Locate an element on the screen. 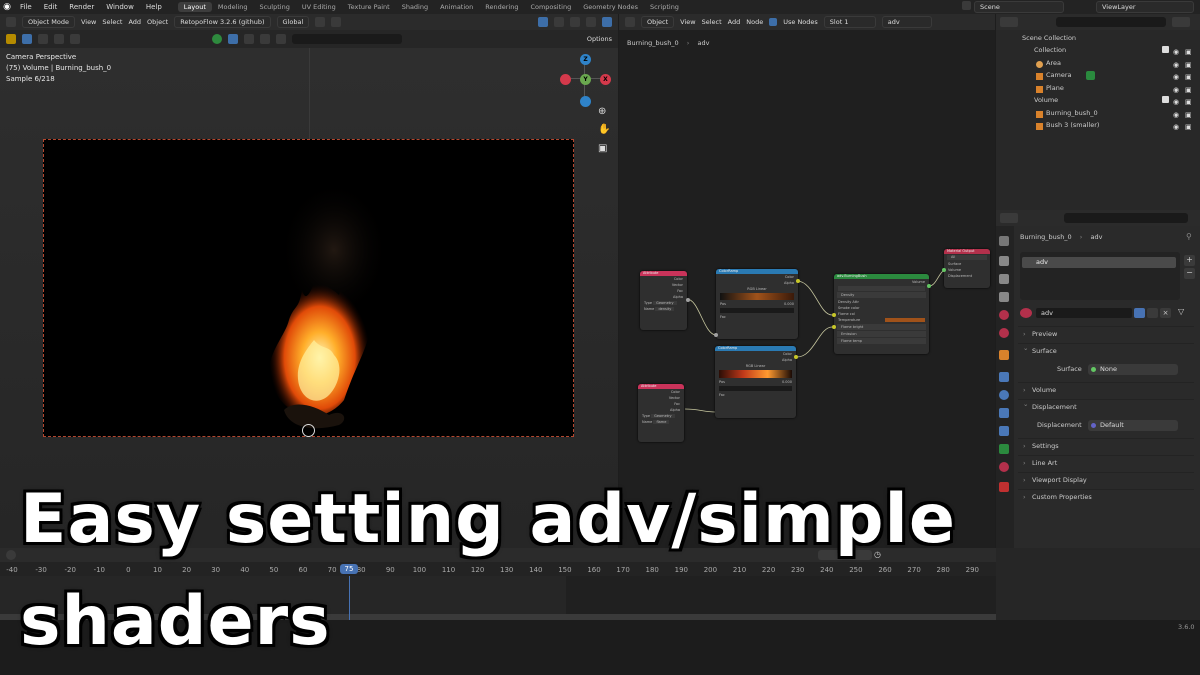 This screenshot has width=1200, height=675. select-mode3-icon is located at coordinates (75, 39).